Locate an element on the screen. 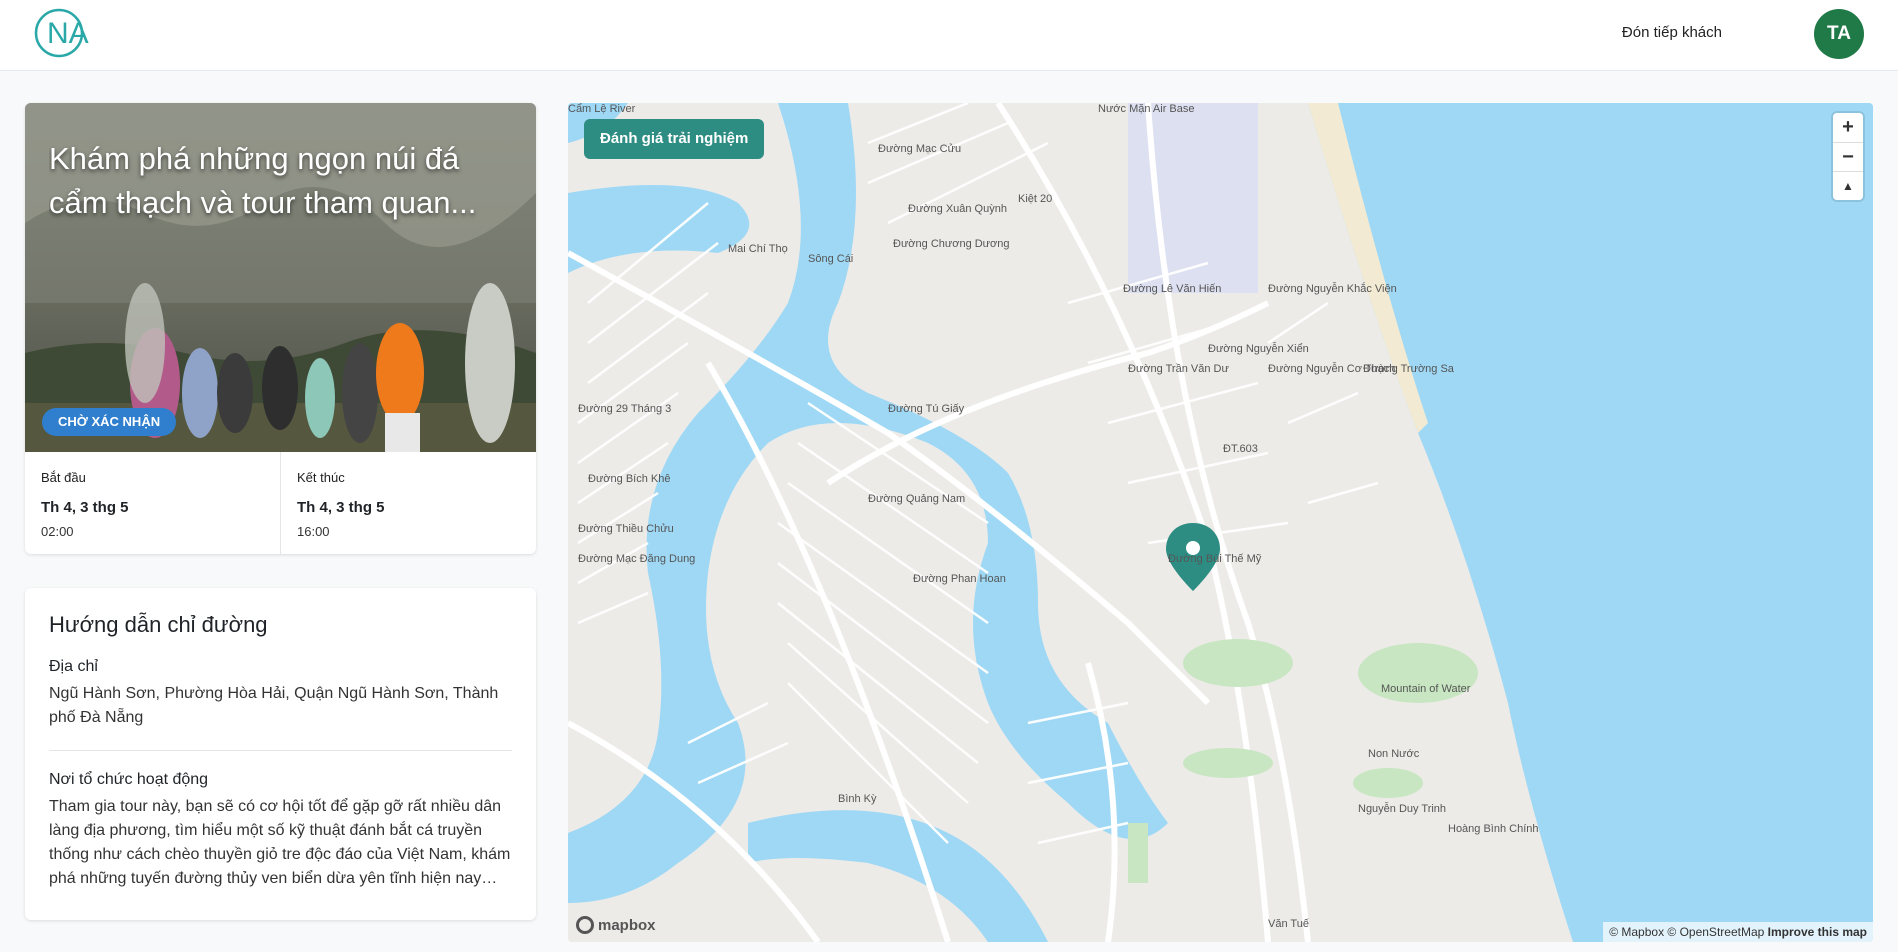 Image resolution: width=1898 pixels, height=952 pixels. map-label: Văn Tuế is located at coordinates (1288, 924).